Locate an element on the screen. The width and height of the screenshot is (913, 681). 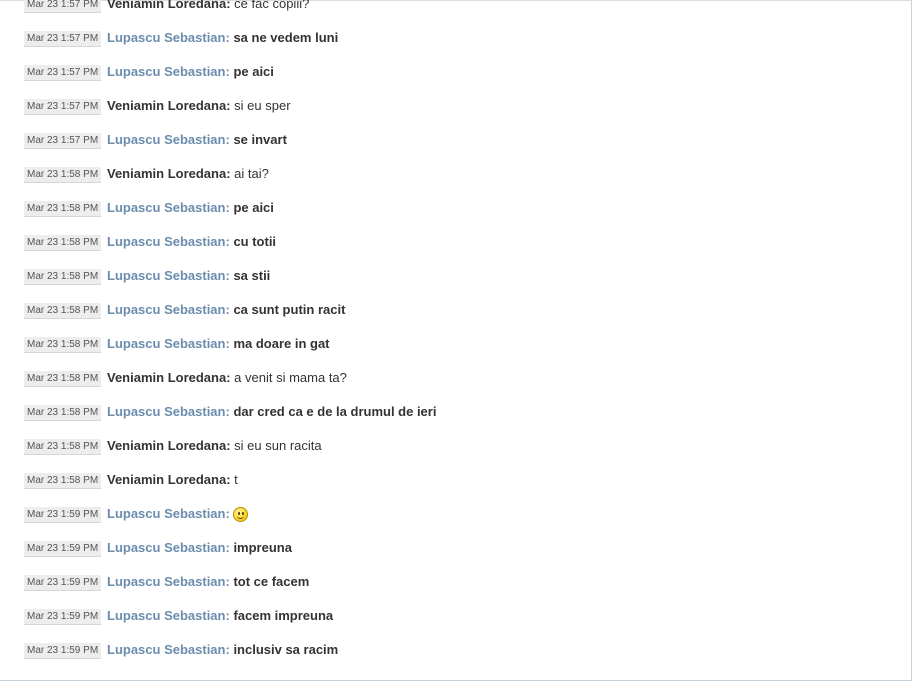
message-line: Lupascu Sebastian: sa stii is located at coordinates (188, 276).